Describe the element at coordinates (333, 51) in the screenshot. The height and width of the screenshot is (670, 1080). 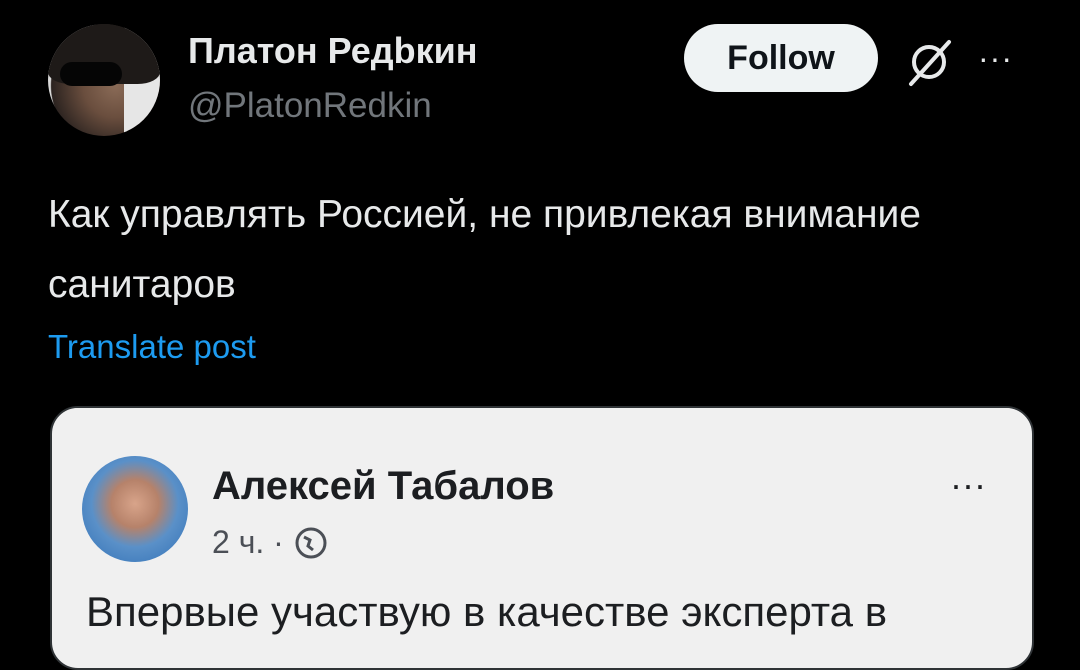
I see `author-name: Платон Редbкин` at that location.